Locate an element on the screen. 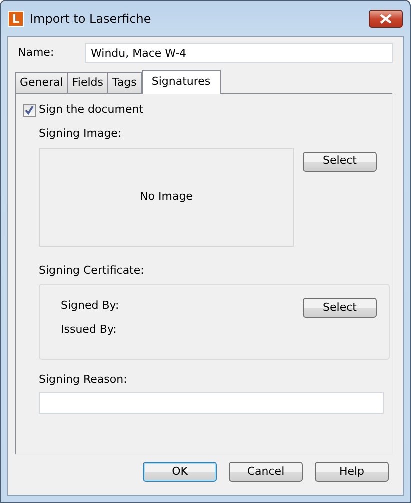 The width and height of the screenshot is (411, 503). signing-certificate-label: Signing Certificate: is located at coordinates (92, 270).